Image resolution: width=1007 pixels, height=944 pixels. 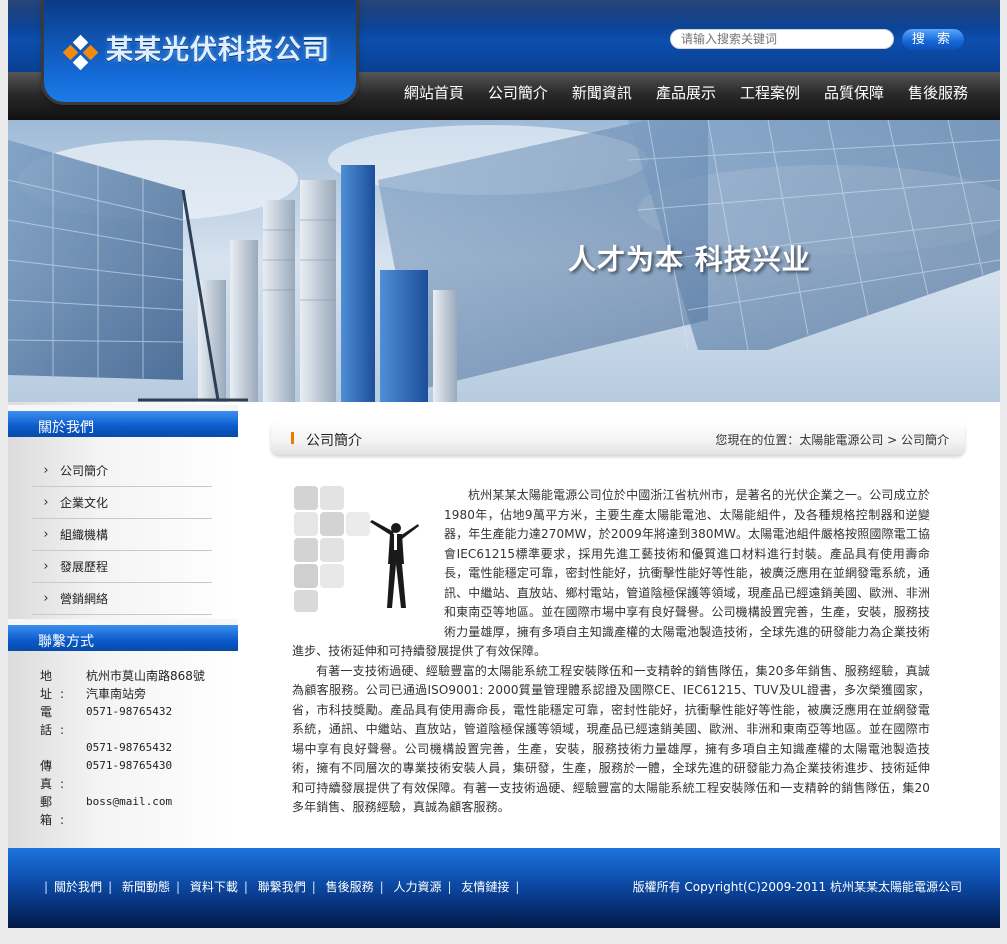 What do you see at coordinates (854, 92) in the screenshot?
I see `nav-item-quality: 品質保障` at bounding box center [854, 92].